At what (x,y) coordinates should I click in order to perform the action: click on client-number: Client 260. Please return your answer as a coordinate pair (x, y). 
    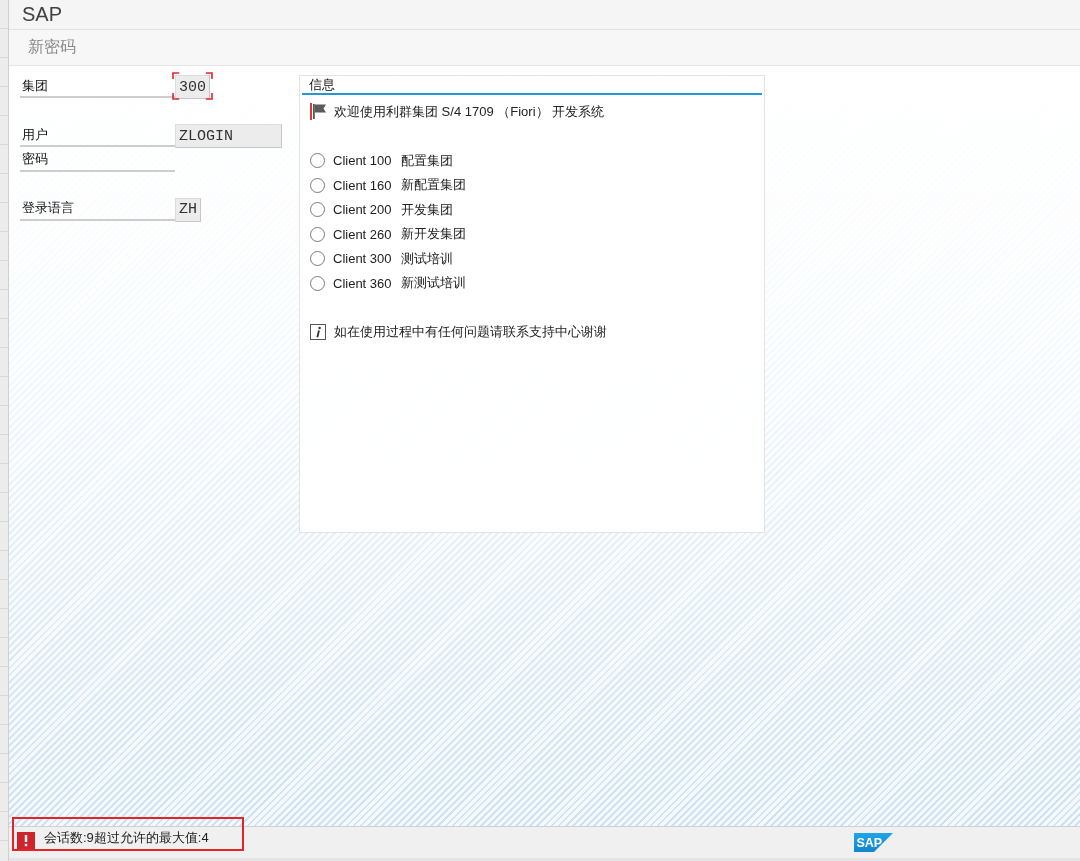
    Looking at the image, I should click on (362, 234).